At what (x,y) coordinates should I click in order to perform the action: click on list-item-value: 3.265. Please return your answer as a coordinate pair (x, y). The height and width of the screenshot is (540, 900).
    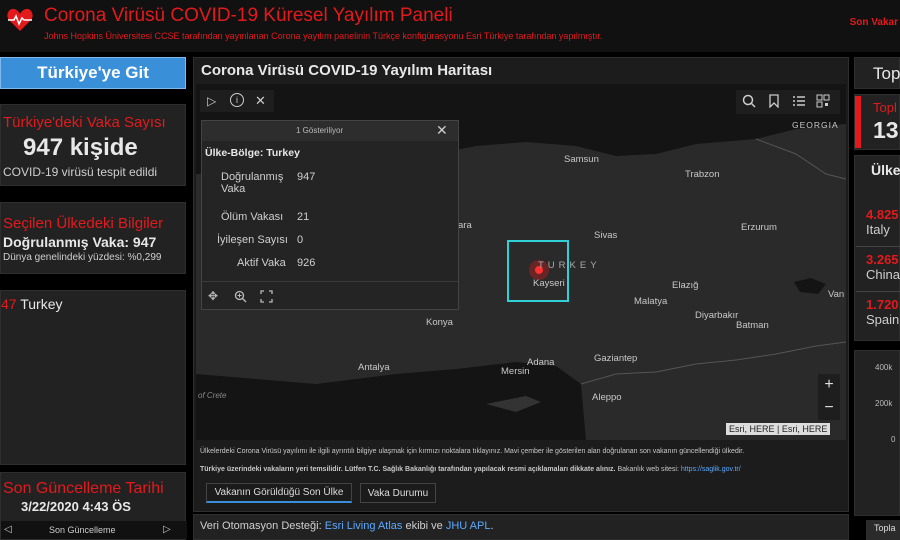
    Looking at the image, I should click on (882, 259).